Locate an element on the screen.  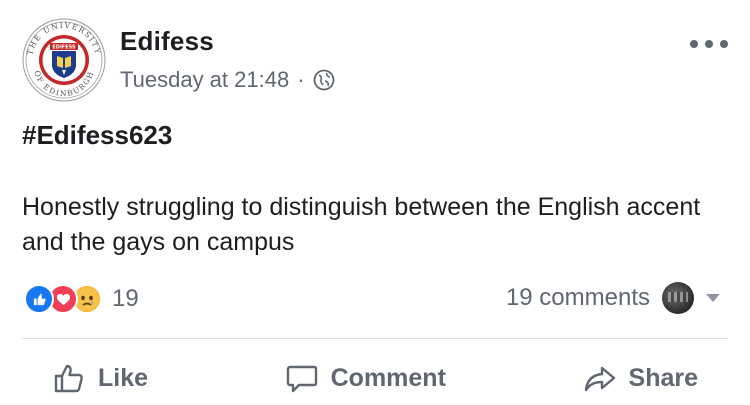
like-label: Like is located at coordinates (123, 377).